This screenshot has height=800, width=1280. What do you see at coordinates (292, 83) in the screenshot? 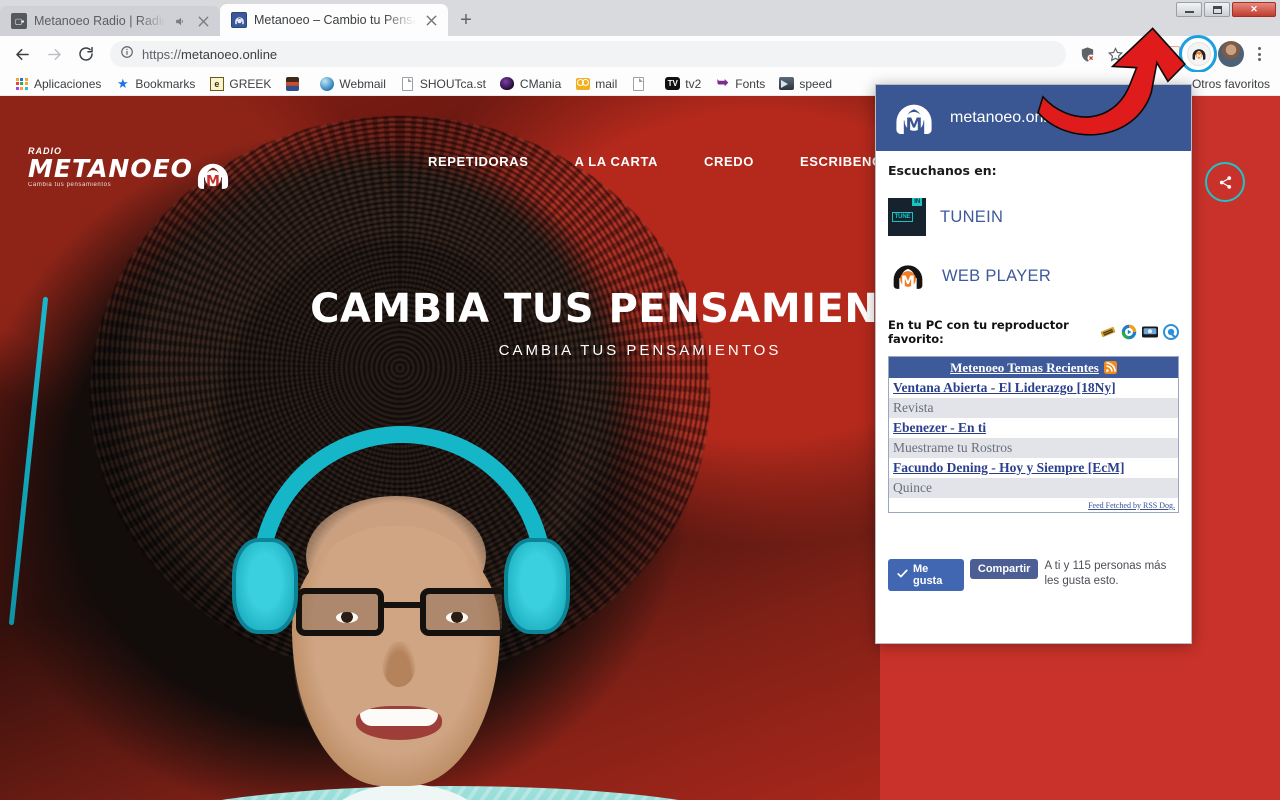
I see `person-icon` at bounding box center [292, 83].